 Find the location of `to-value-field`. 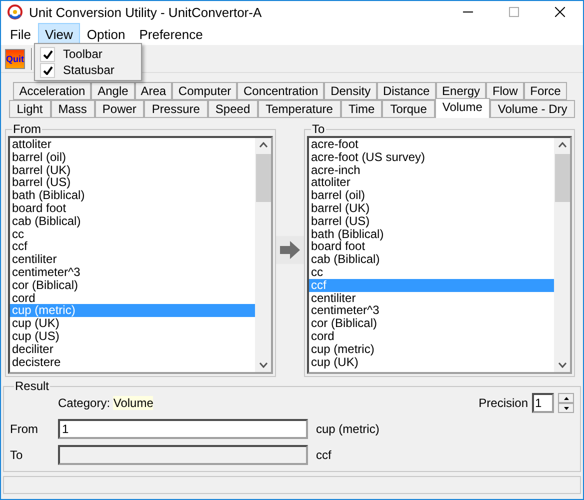

to-value-field is located at coordinates (183, 455).